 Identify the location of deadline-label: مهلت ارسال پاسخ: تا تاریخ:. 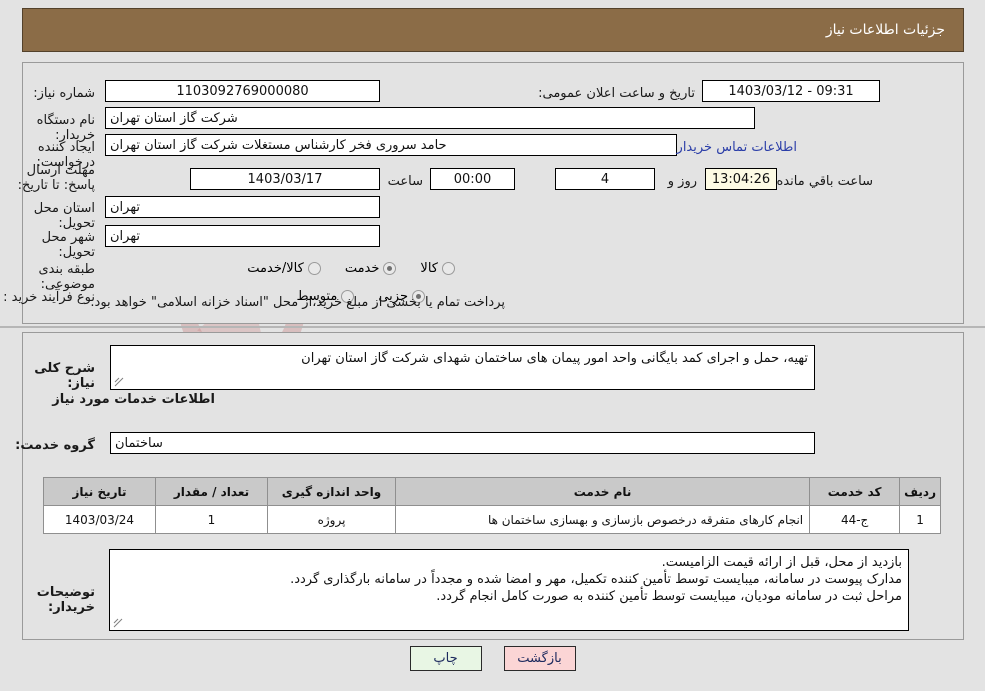
(56, 178).